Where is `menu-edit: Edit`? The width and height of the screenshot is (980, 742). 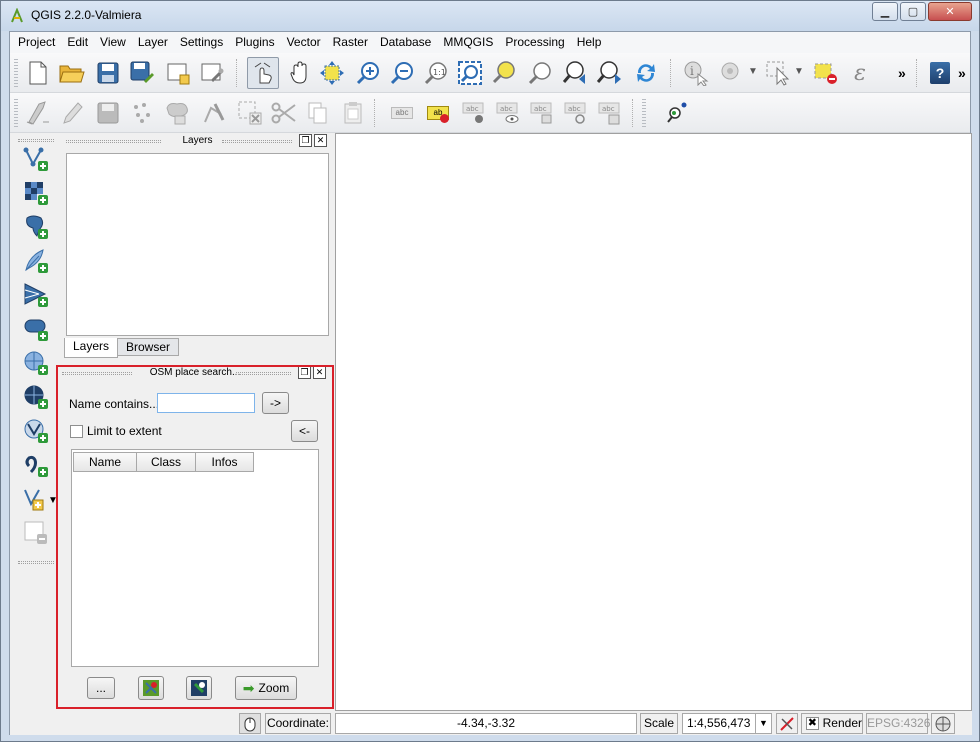 menu-edit: Edit is located at coordinates (77, 42).